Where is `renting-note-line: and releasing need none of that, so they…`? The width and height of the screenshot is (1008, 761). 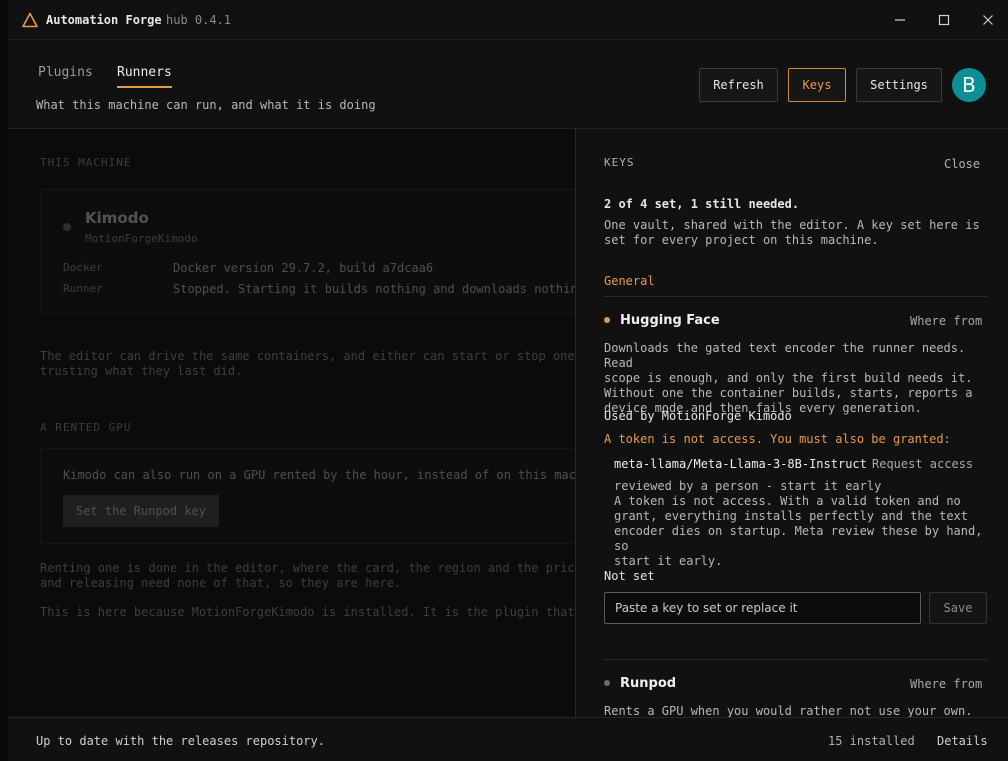
renting-note-line: and releasing need none of that, so they… is located at coordinates (221, 583).